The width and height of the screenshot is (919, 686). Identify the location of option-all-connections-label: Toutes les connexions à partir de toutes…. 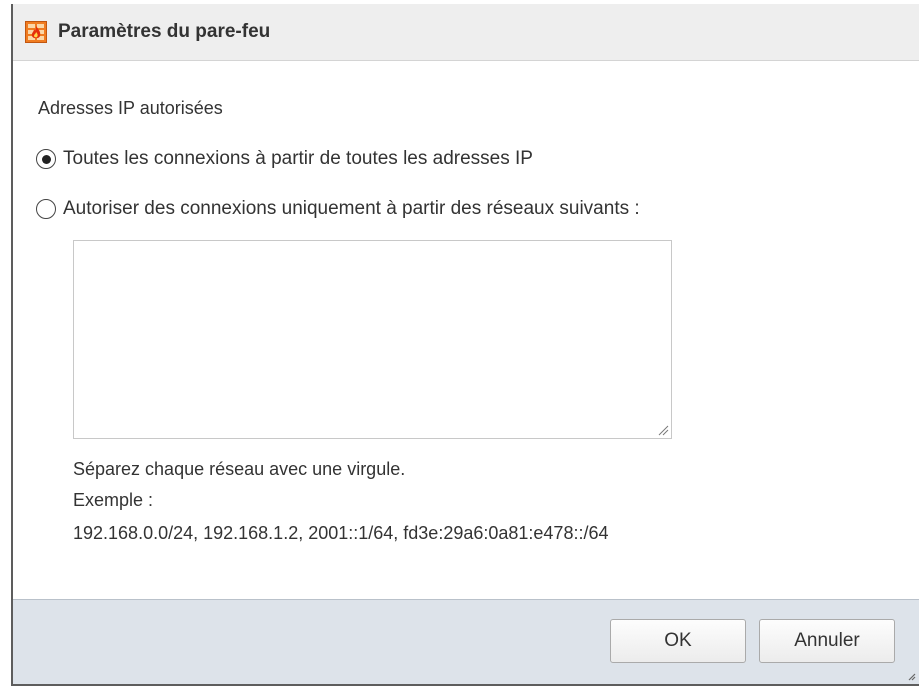
(298, 159).